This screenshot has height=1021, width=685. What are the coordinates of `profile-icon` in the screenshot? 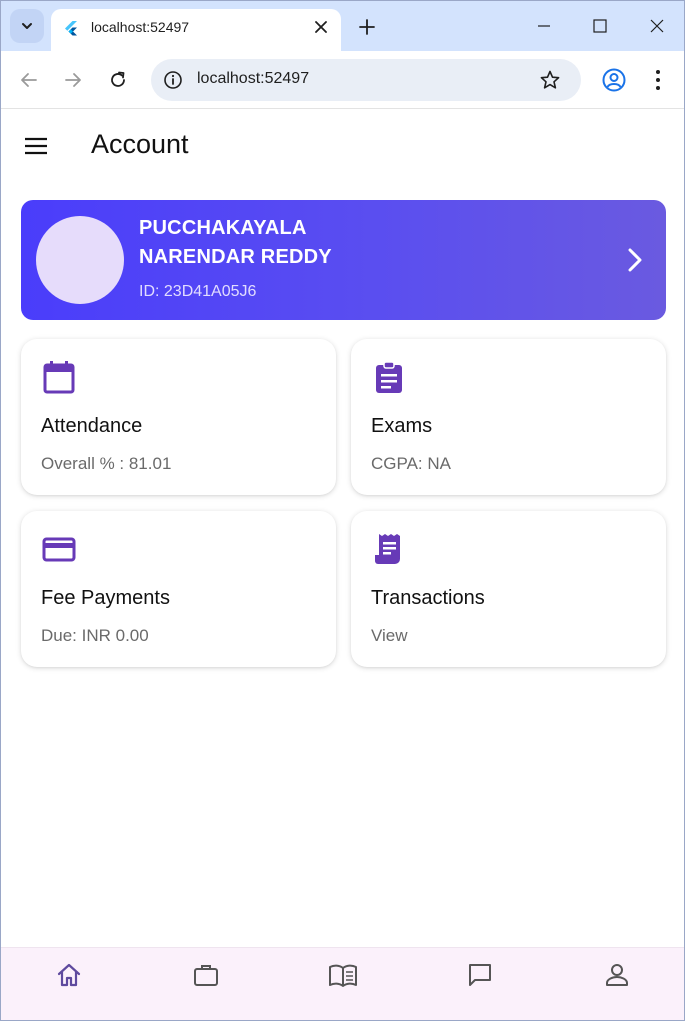 It's located at (614, 80).